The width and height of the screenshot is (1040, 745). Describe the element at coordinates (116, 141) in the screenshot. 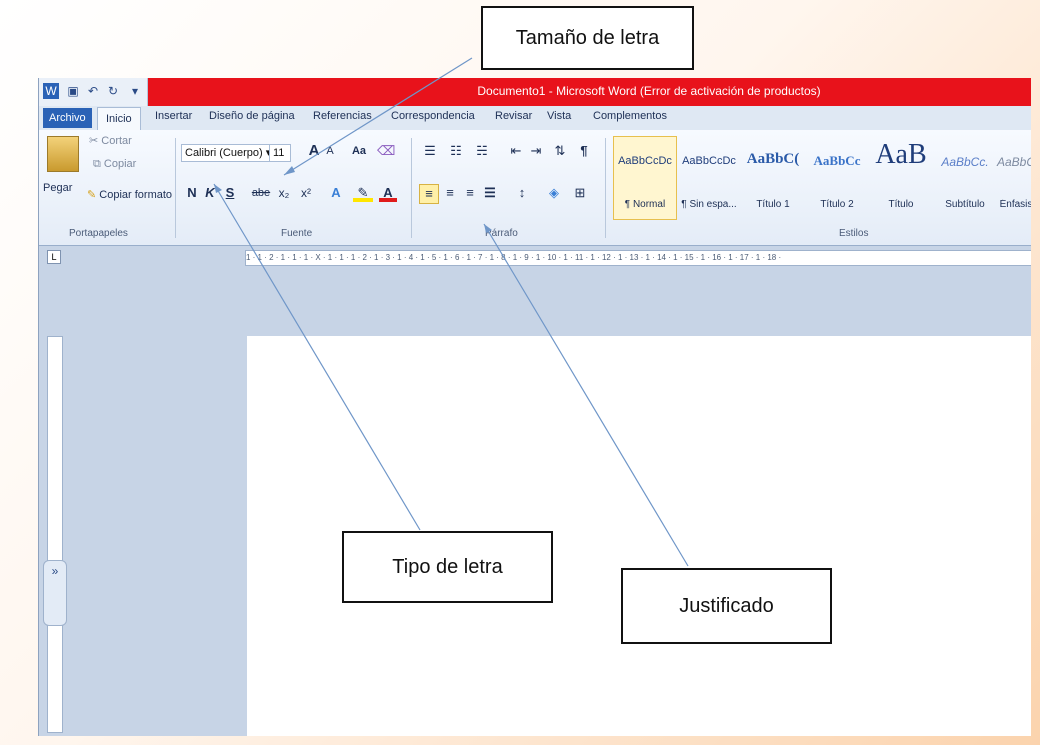

I see `cut-label: Cortar` at that location.